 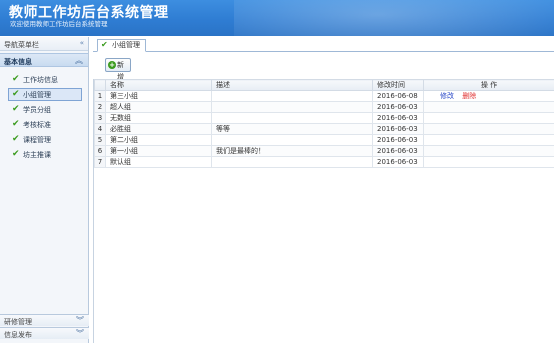 I want to click on row-index: 6, so click(x=100, y=151).